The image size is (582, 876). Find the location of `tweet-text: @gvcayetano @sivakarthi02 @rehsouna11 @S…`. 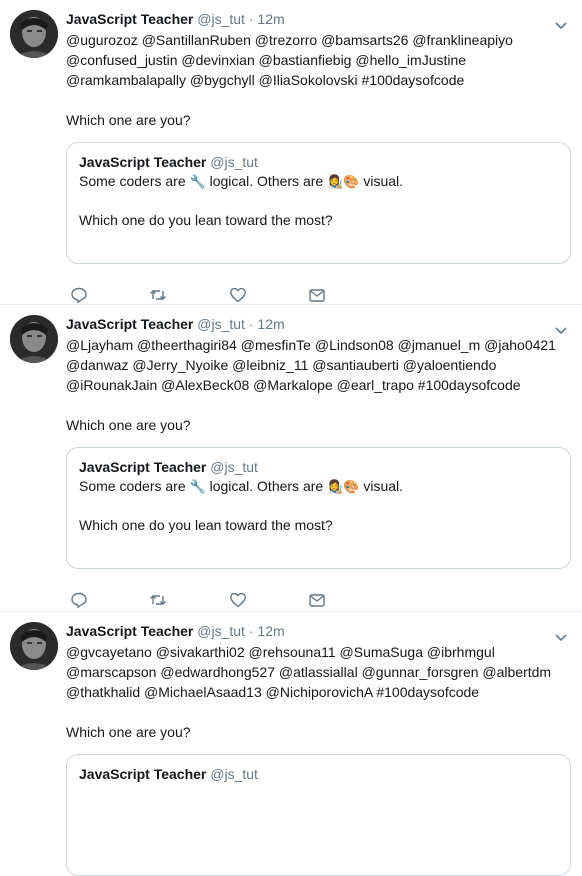

tweet-text: @gvcayetano @sivakarthi02 @rehsouna11 @S… is located at coordinates (318, 692).